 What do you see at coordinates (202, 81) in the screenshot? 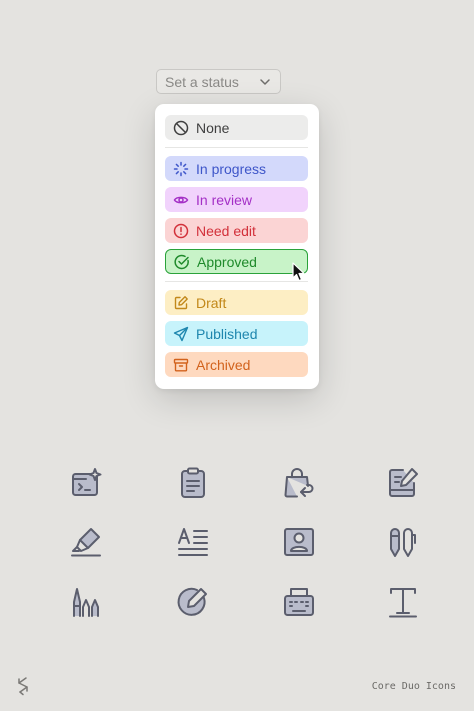
I see `status-select-placeholder: Set a status` at bounding box center [202, 81].